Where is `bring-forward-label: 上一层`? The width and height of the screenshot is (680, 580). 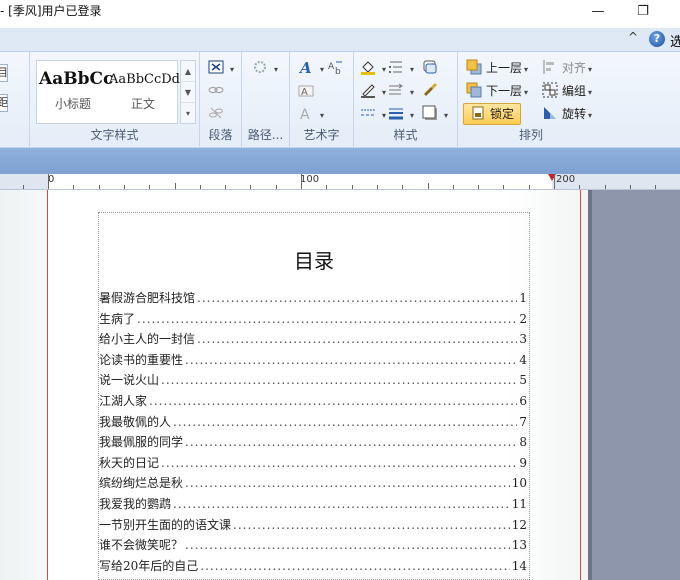
bring-forward-label: 上一层 is located at coordinates (504, 68).